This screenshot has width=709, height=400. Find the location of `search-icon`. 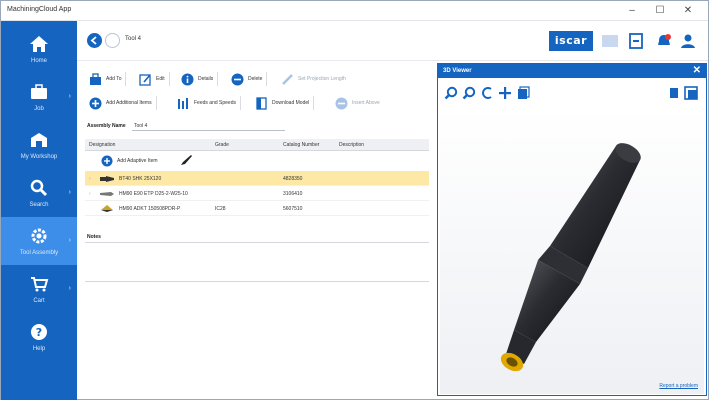

search-icon is located at coordinates (39, 188).